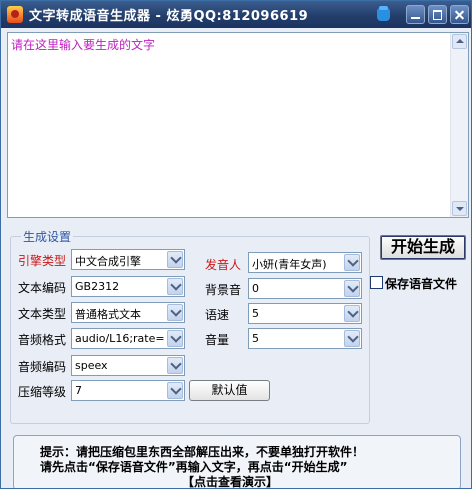 This screenshot has width=472, height=489. I want to click on bgm-select: 0, so click(305, 288).